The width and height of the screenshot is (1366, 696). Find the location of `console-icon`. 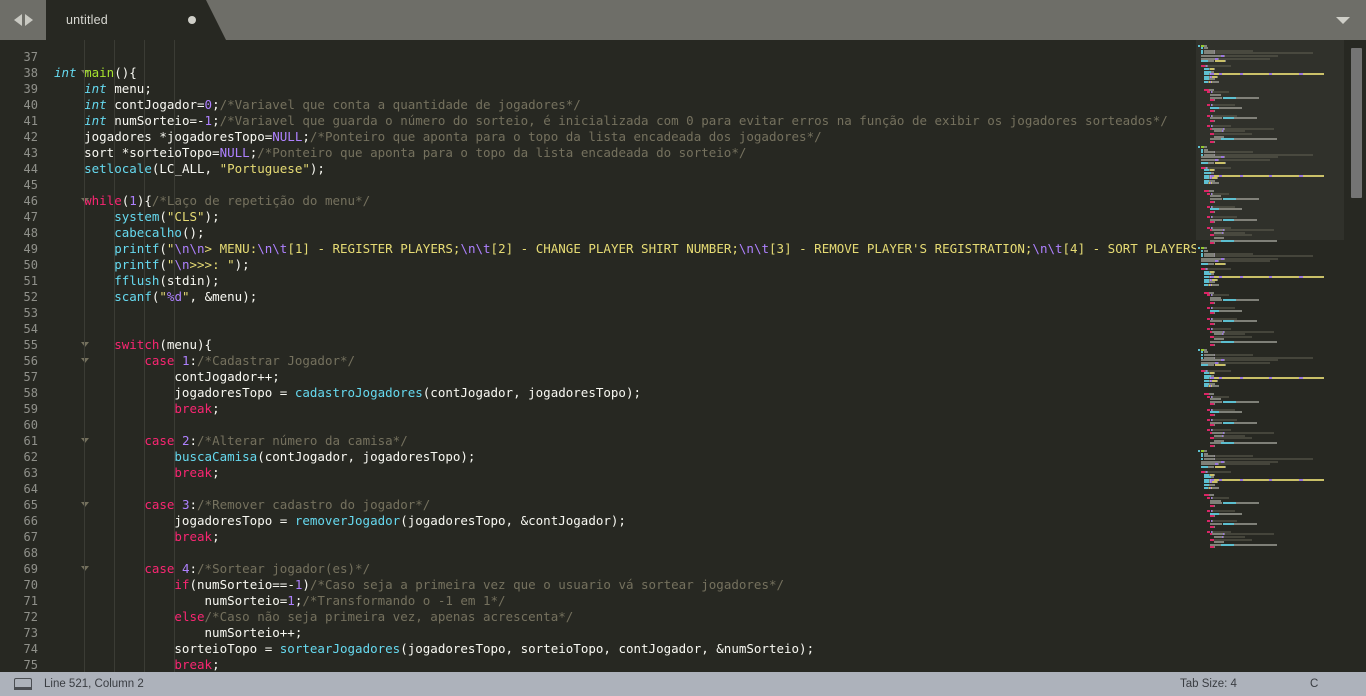

console-icon is located at coordinates (23, 684).